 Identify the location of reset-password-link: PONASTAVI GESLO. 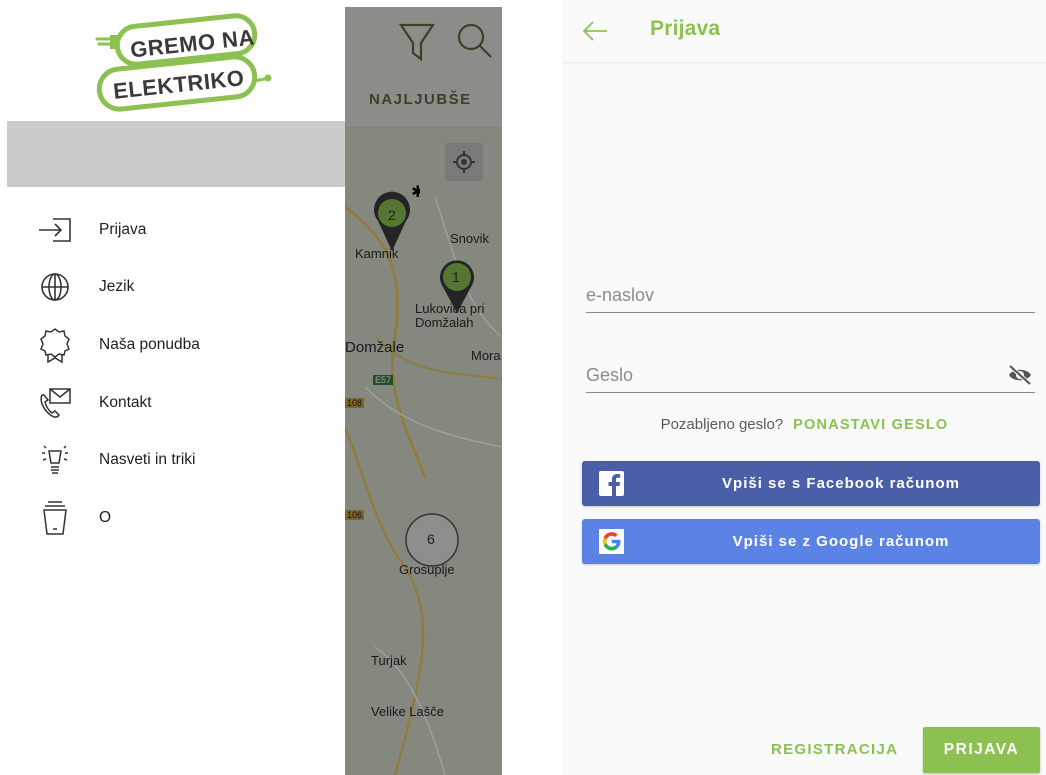
(870, 425).